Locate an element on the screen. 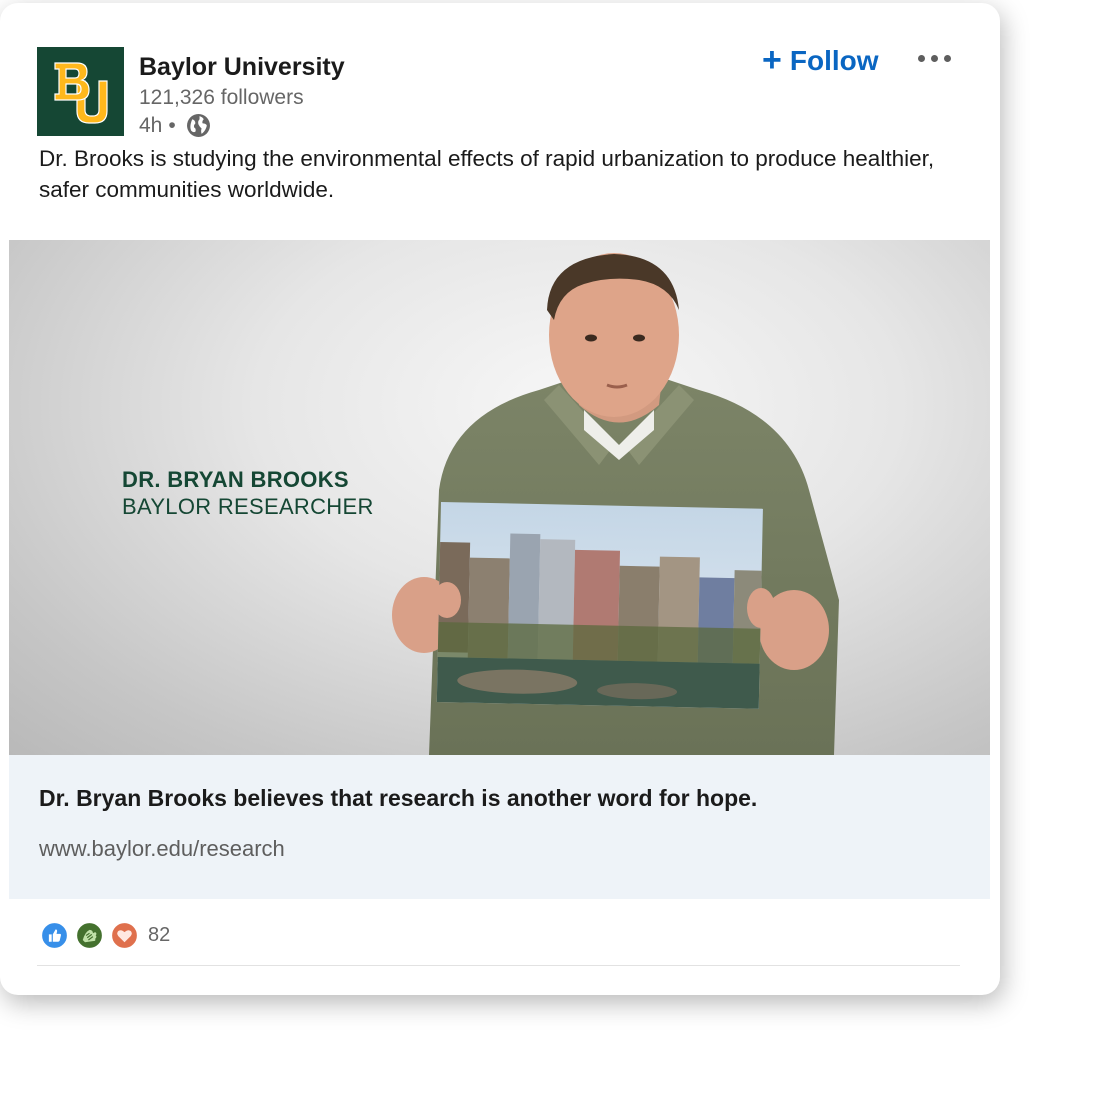 Image resolution: width=1103 pixels, height=1103 pixels. reactions-summary: 82 is located at coordinates (105, 935).